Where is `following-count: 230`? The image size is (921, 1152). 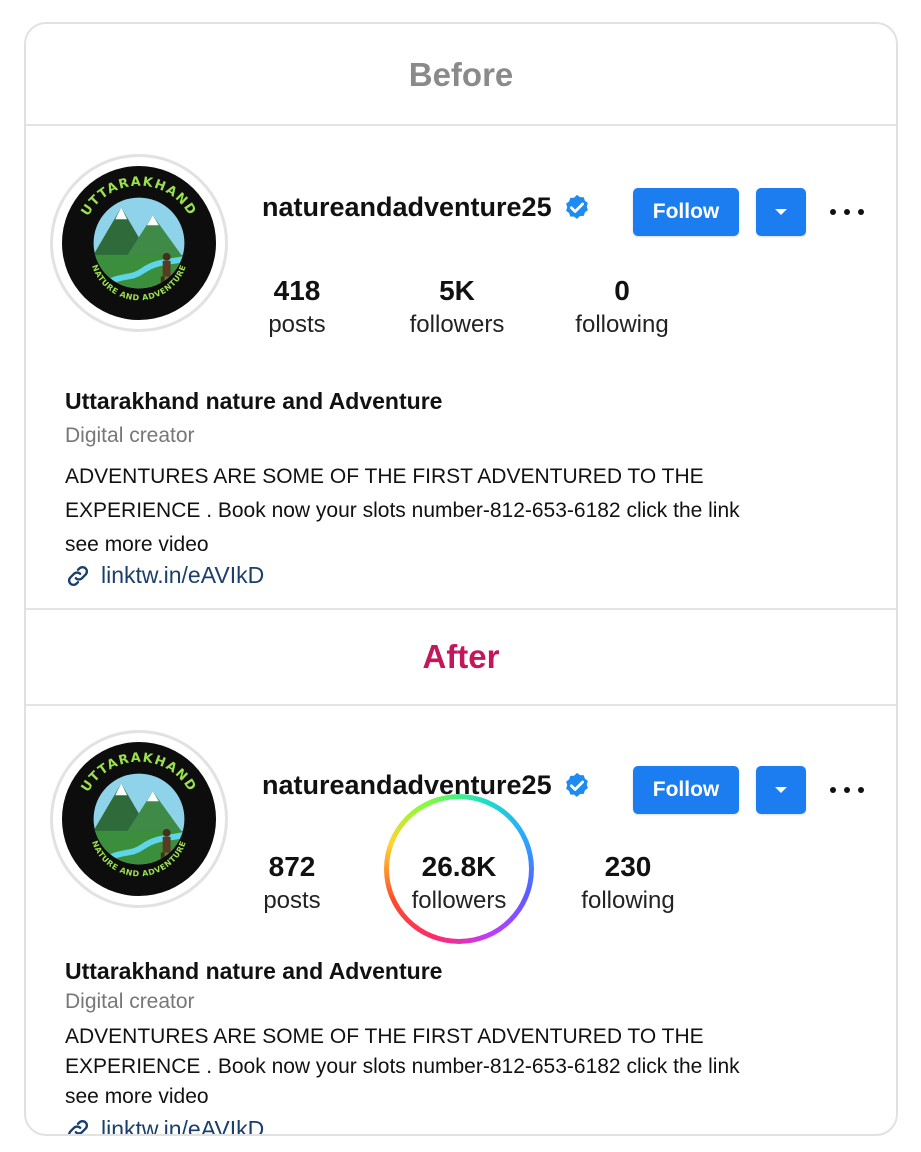 following-count: 230 is located at coordinates (628, 866).